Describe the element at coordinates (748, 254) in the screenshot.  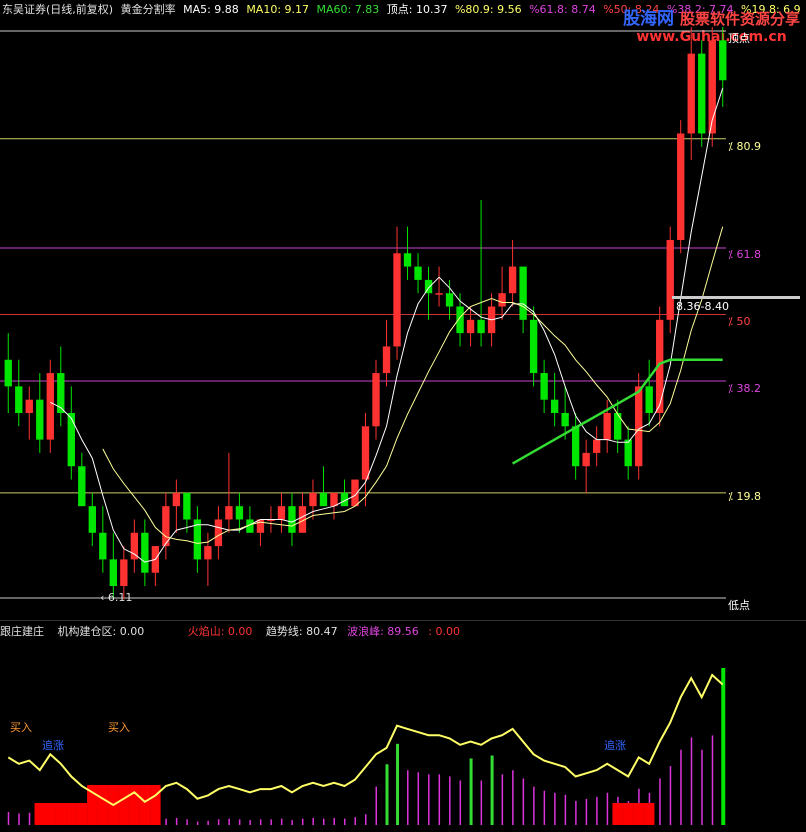
I see `level-value-618: 61.8` at that location.